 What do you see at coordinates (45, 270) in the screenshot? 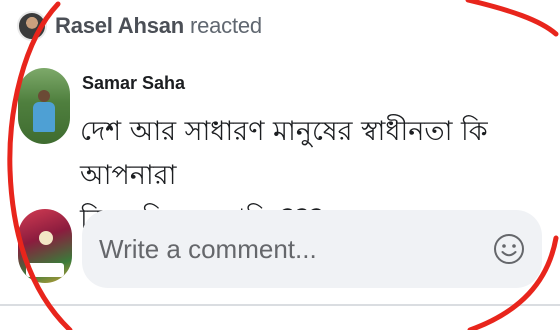
I see `avatar-badge` at bounding box center [45, 270].